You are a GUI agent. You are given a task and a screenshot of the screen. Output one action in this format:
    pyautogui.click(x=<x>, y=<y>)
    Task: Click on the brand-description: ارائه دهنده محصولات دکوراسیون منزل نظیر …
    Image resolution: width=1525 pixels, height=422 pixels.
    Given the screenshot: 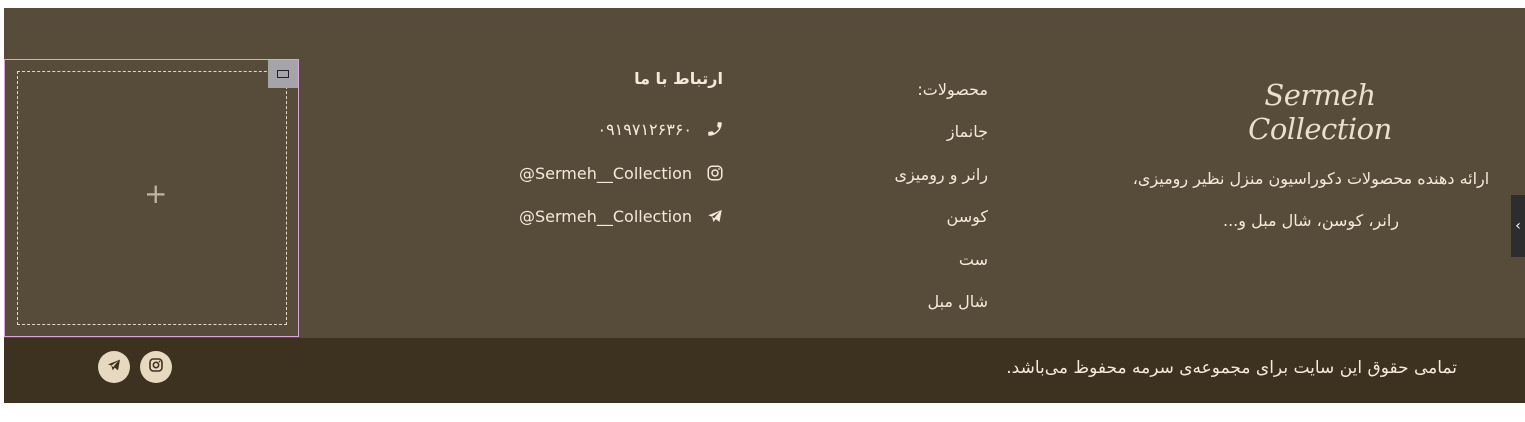 What is the action you would take?
    pyautogui.click(x=1311, y=199)
    